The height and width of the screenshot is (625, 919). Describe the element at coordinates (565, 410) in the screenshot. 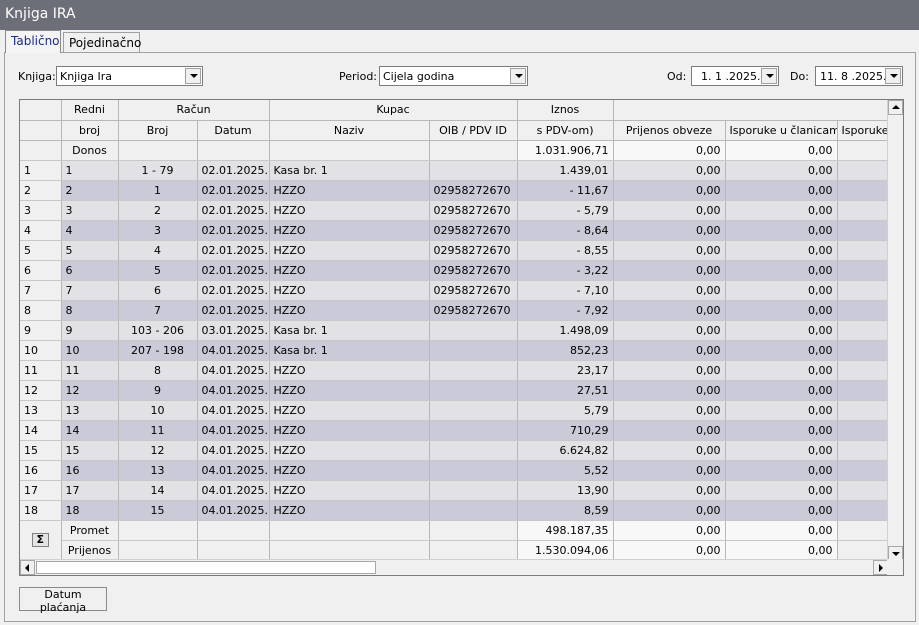

I see `cell-iznos: 5,79` at that location.